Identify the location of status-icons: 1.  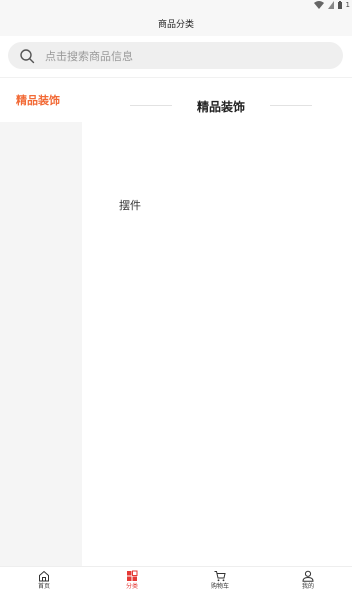
(331, 5).